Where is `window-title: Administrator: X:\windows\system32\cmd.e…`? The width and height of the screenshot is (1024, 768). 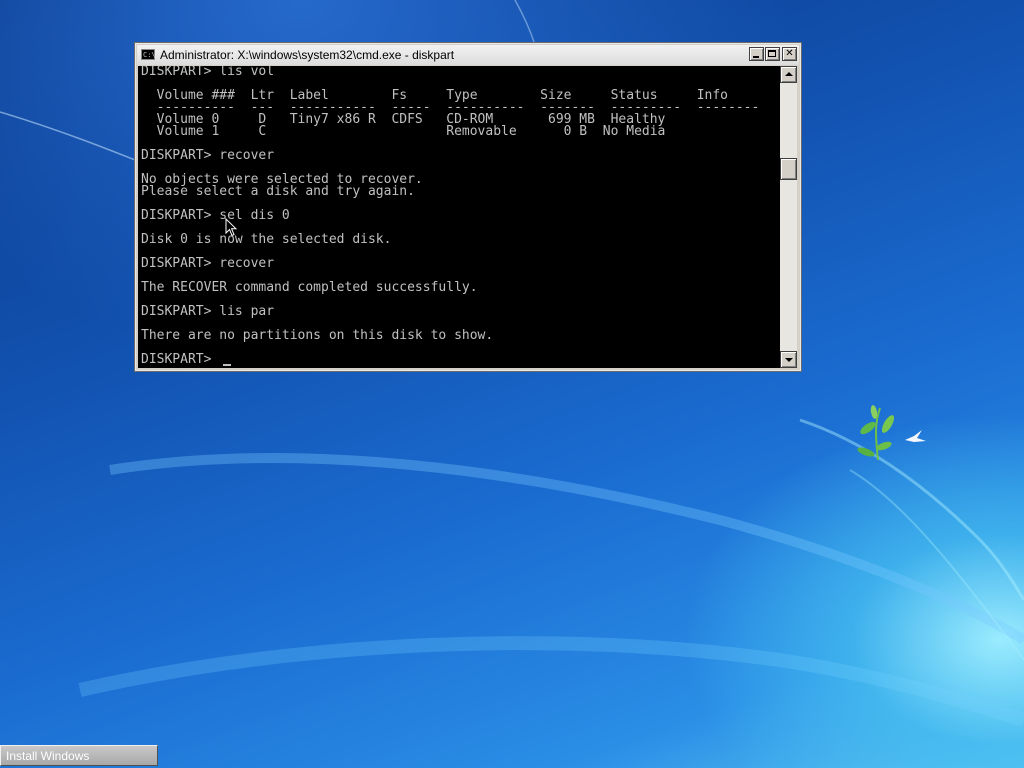 window-title: Administrator: X:\windows\system32\cmd.e… is located at coordinates (307, 55).